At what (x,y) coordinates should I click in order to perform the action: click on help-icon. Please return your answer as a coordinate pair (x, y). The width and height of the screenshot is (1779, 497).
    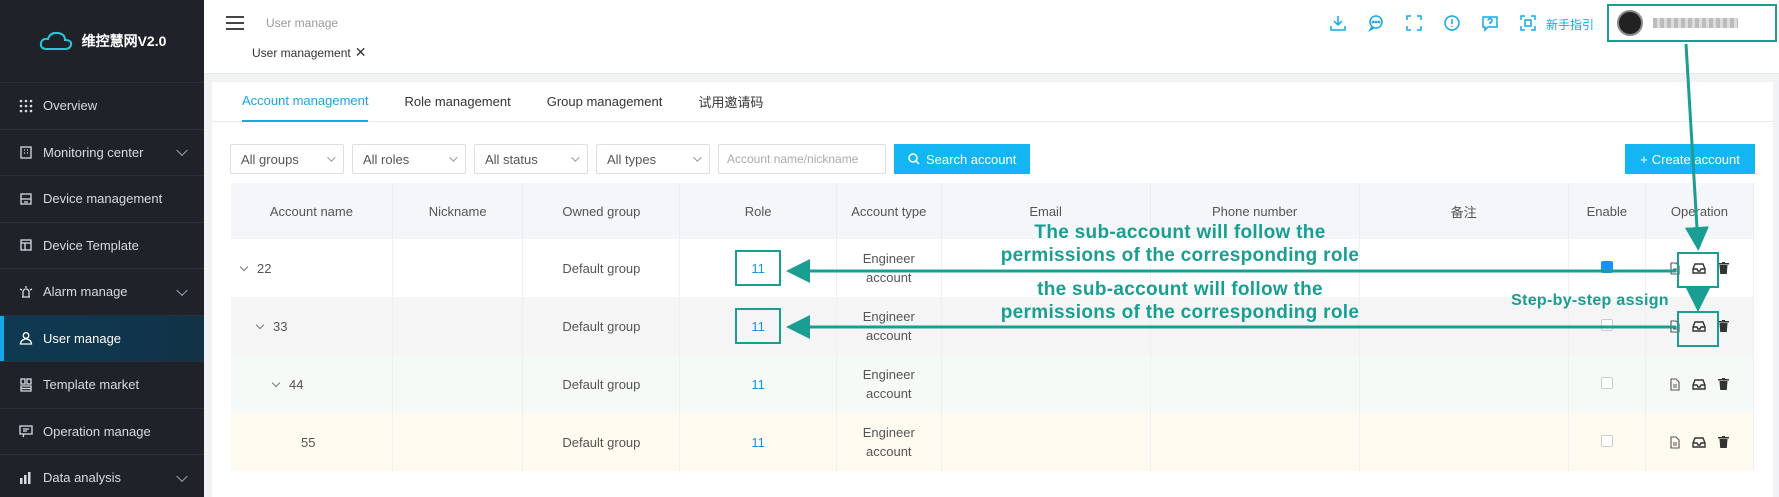
    Looking at the image, I should click on (1490, 23).